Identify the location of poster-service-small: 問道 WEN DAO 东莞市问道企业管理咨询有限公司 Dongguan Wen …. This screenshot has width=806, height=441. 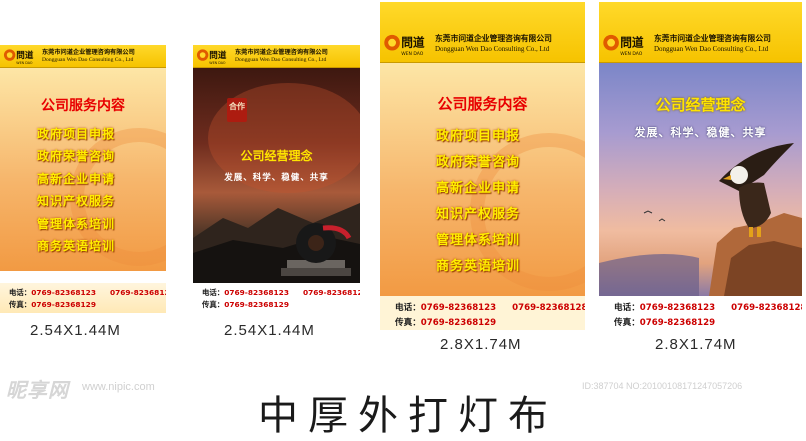
(83, 179).